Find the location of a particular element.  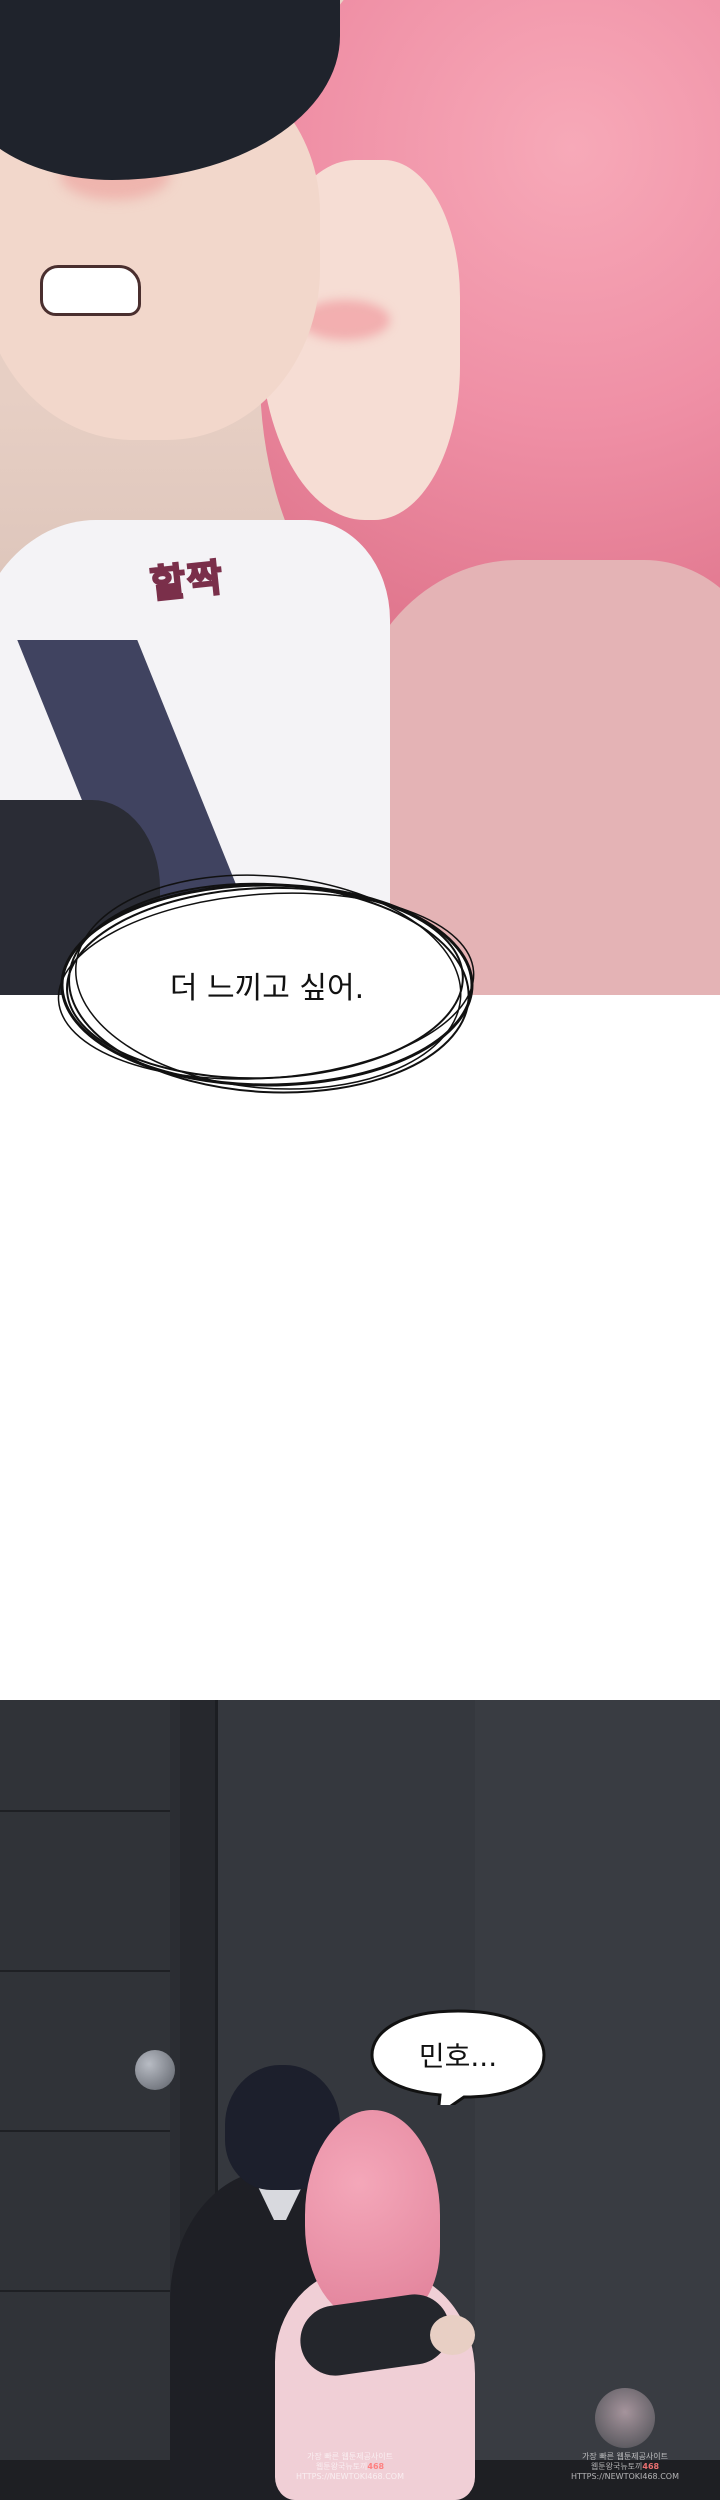

door-knob is located at coordinates (155, 2070).